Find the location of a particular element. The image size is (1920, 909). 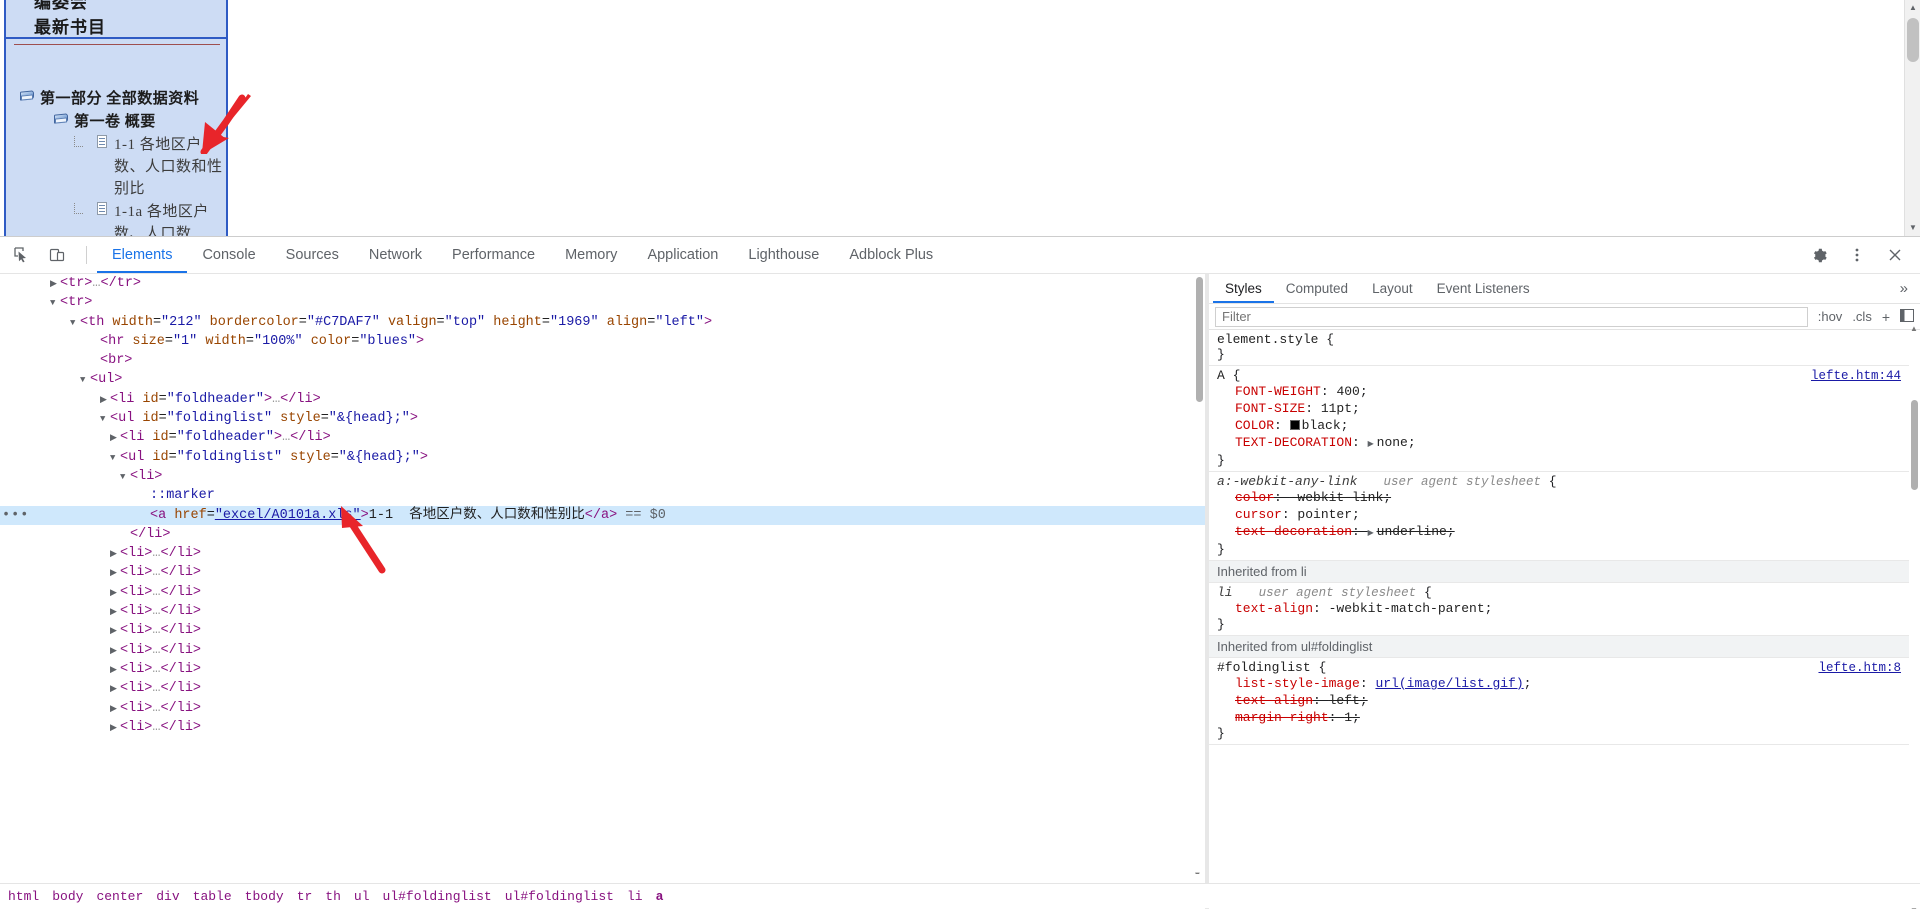

toggle-sidebar-icon is located at coordinates (1907, 316).